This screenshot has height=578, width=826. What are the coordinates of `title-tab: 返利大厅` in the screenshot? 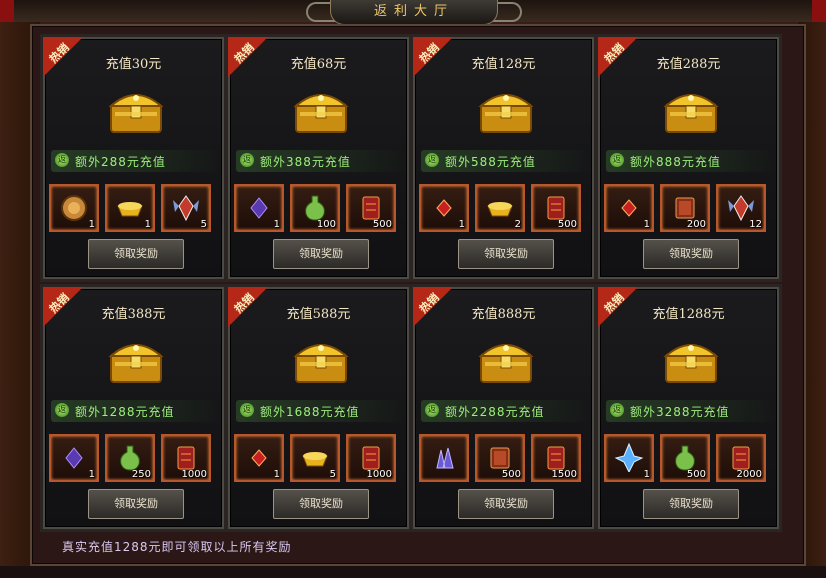 It's located at (414, 12).